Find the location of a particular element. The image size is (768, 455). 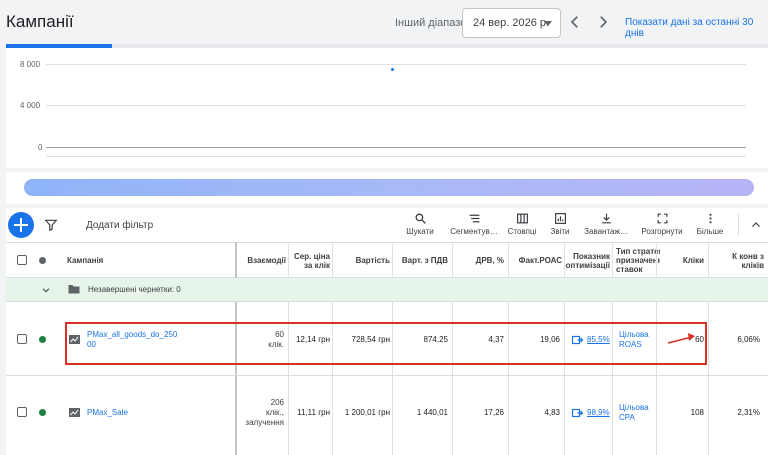

range-label: Інший діапазон is located at coordinates (434, 23).